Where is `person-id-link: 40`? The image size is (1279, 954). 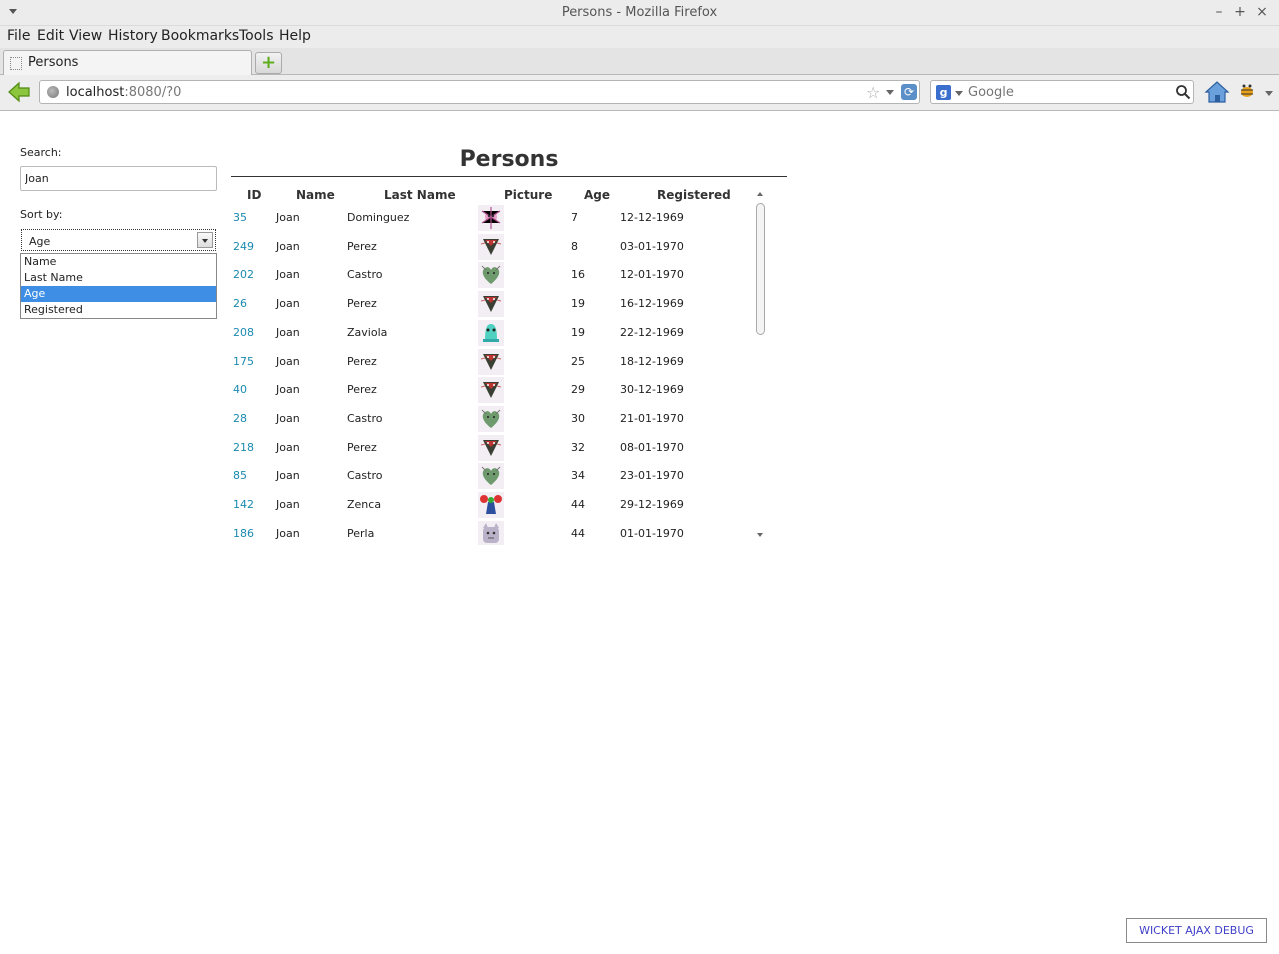 person-id-link: 40 is located at coordinates (240, 389).